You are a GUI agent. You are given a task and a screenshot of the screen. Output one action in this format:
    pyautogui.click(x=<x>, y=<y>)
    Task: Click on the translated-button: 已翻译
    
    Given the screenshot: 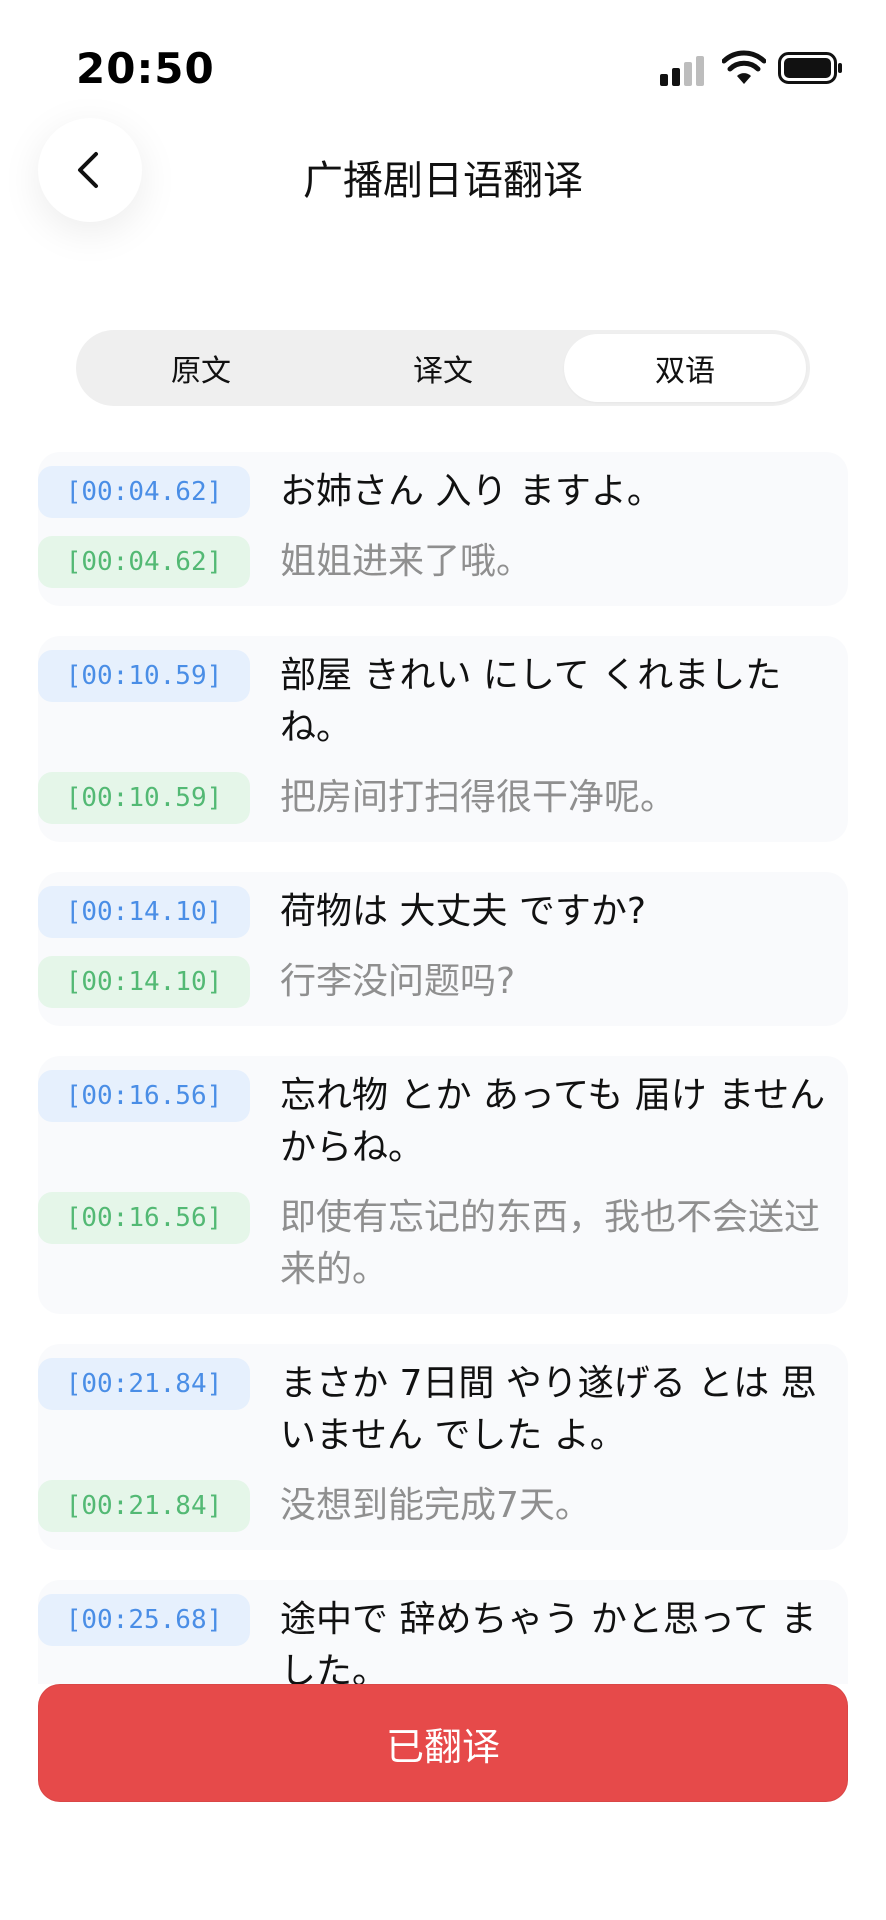 What is the action you would take?
    pyautogui.click(x=443, y=1743)
    